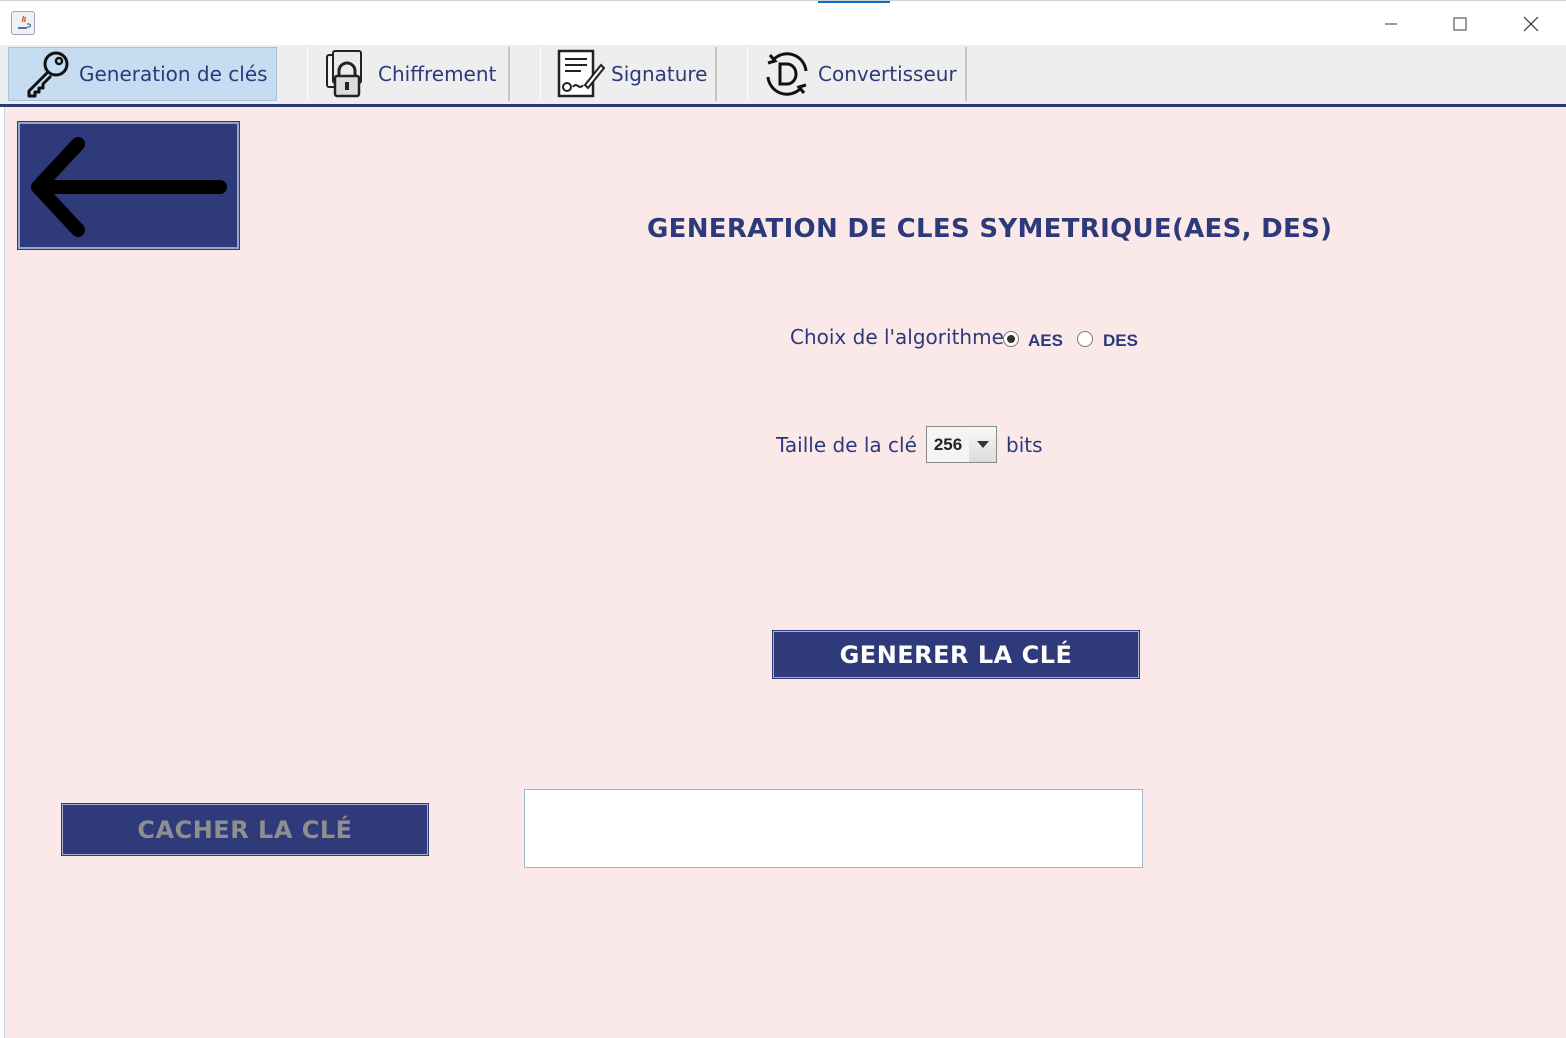 This screenshot has height=1038, width=1566. Describe the element at coordinates (887, 74) in the screenshot. I see `tab-label: Convertisseur` at that location.